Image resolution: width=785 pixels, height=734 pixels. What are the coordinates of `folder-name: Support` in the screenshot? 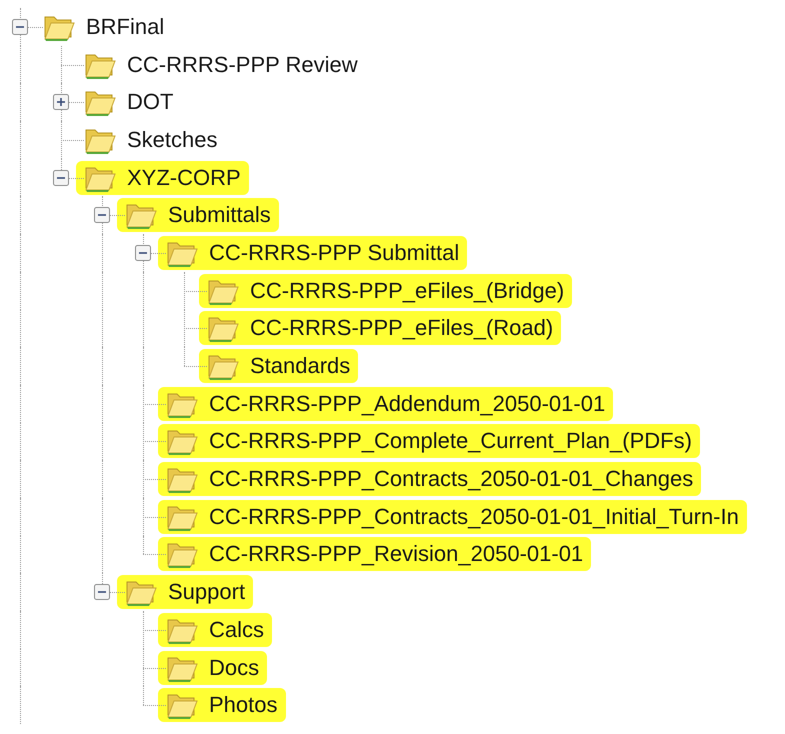 It's located at (207, 592).